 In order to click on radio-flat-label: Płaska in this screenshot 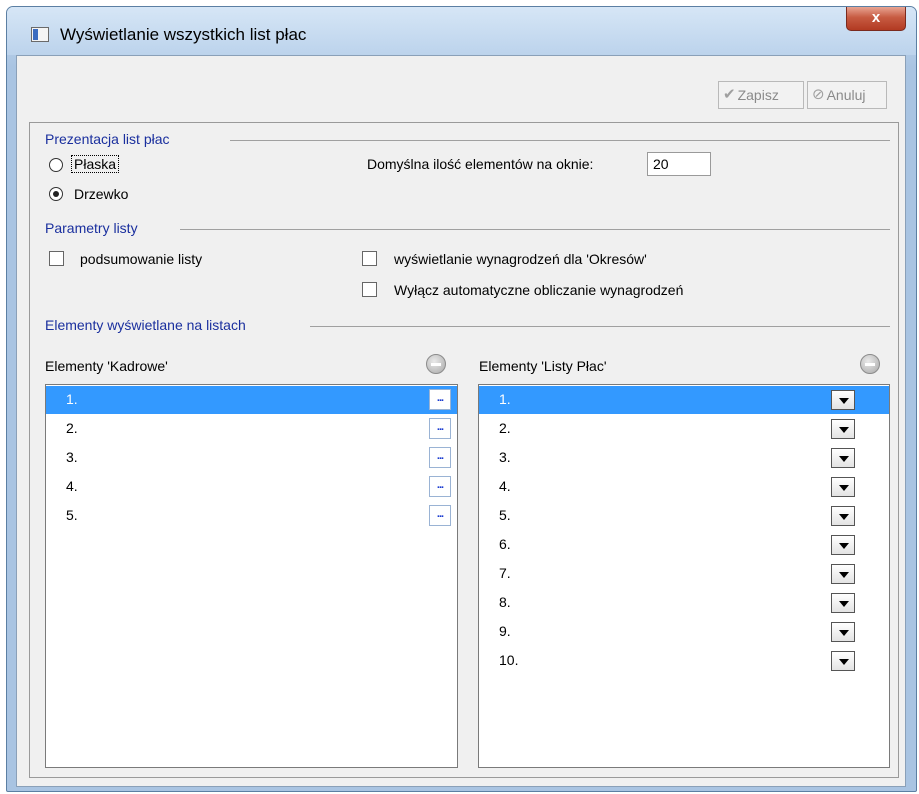, I will do `click(95, 164)`.